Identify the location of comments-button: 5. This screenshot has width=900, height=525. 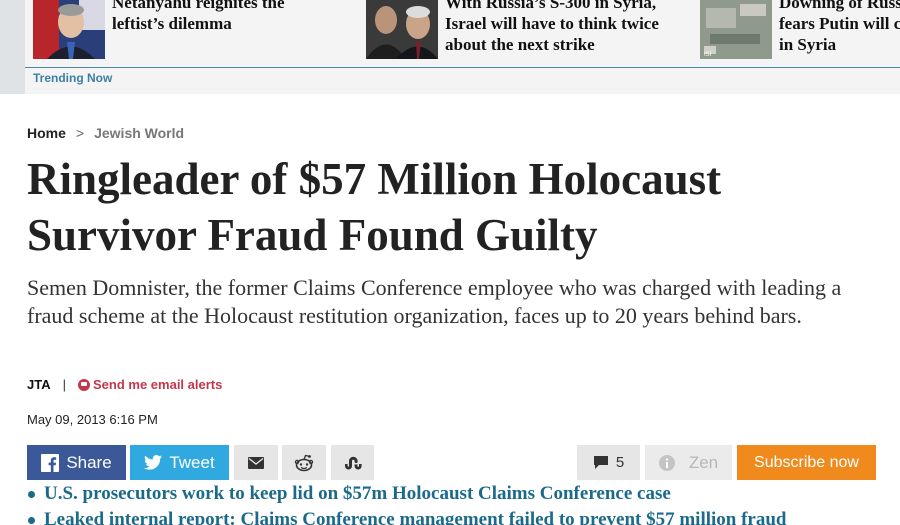
(608, 462).